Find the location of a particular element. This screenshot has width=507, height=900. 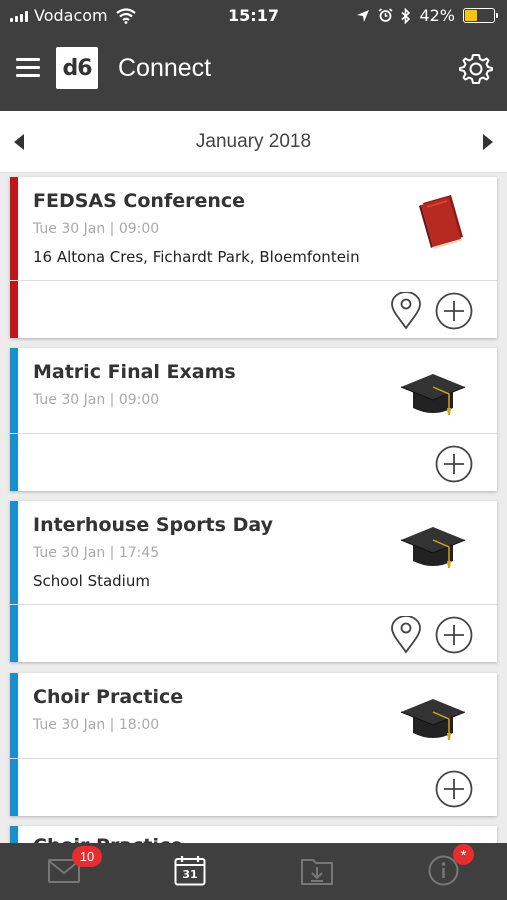

messages-count-badge: 10 is located at coordinates (87, 856).